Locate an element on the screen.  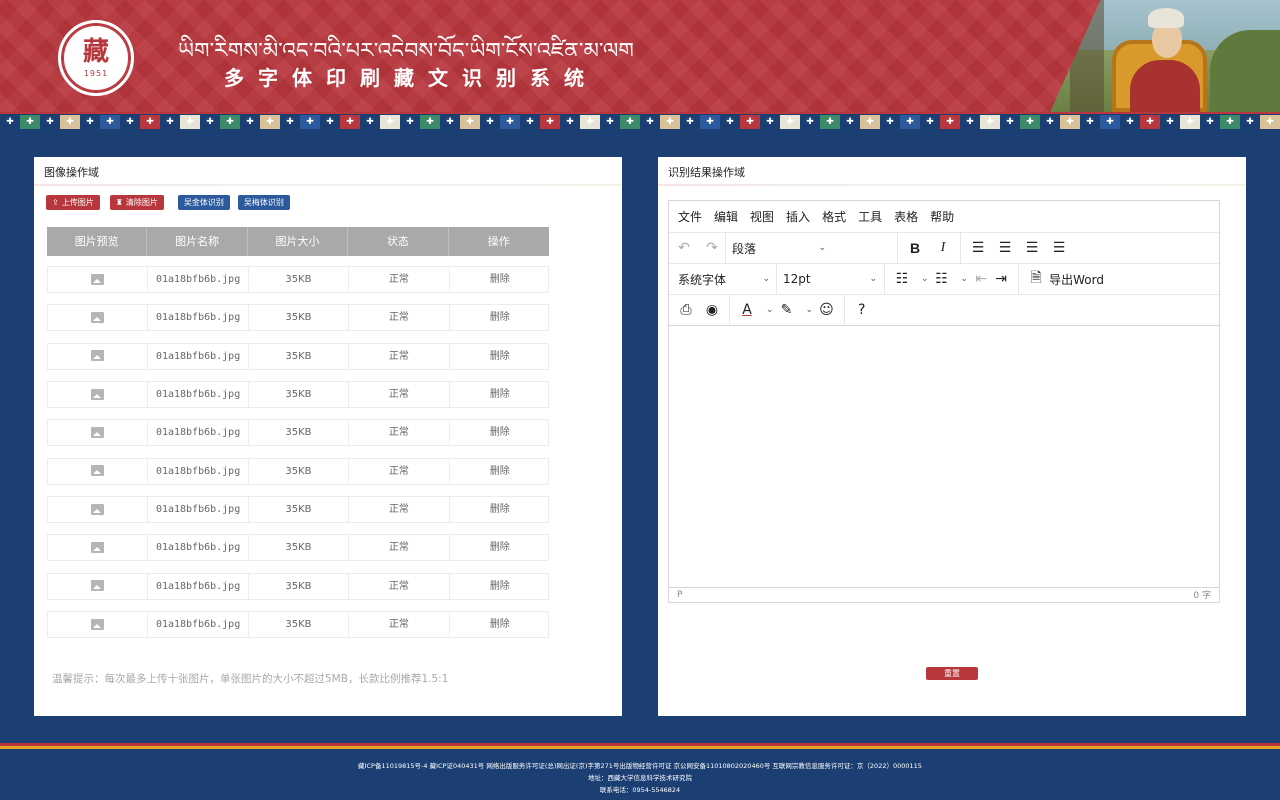
bold-icon: B is located at coordinates (915, 248).